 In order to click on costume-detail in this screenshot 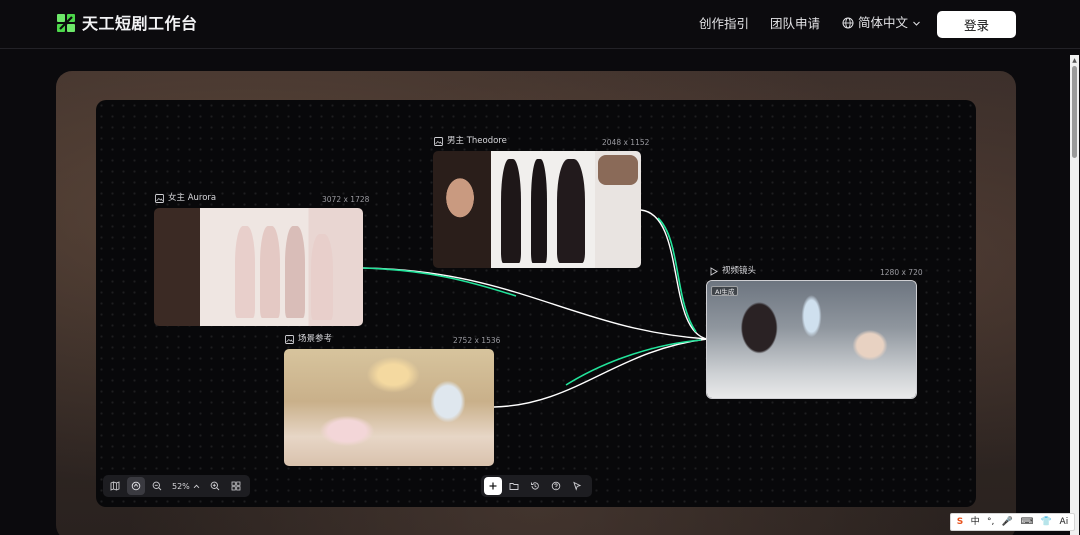, I will do `click(618, 170)`.